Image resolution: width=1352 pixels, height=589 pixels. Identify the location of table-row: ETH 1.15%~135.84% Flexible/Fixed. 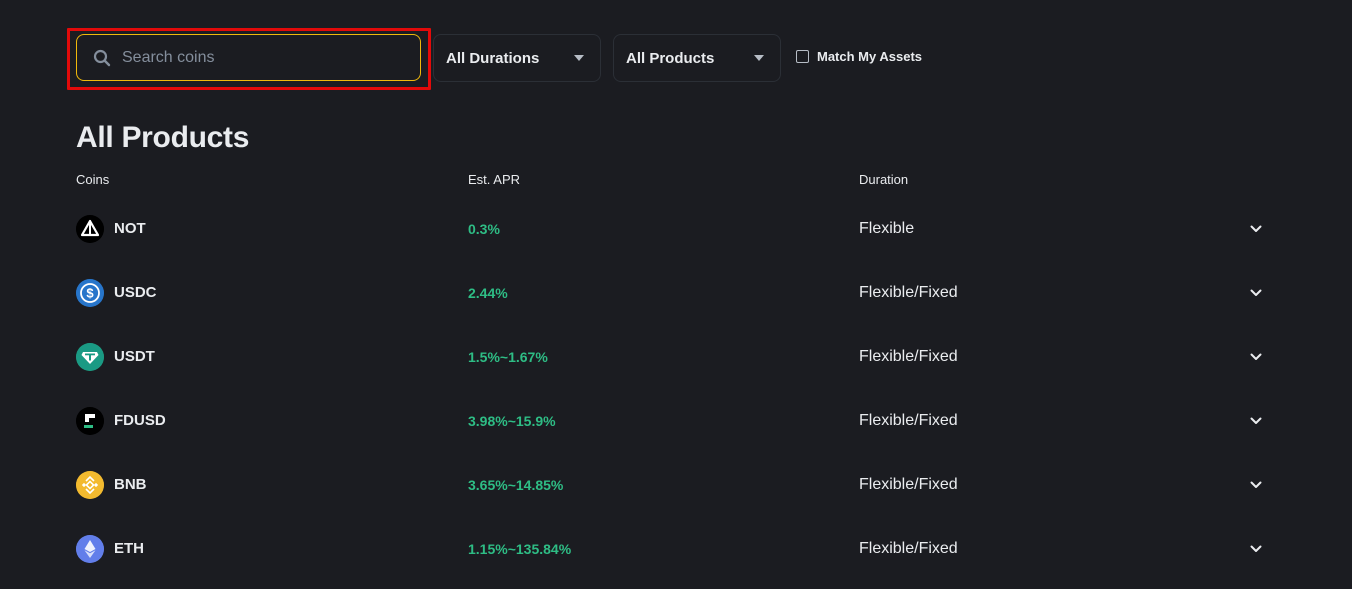
(676, 549).